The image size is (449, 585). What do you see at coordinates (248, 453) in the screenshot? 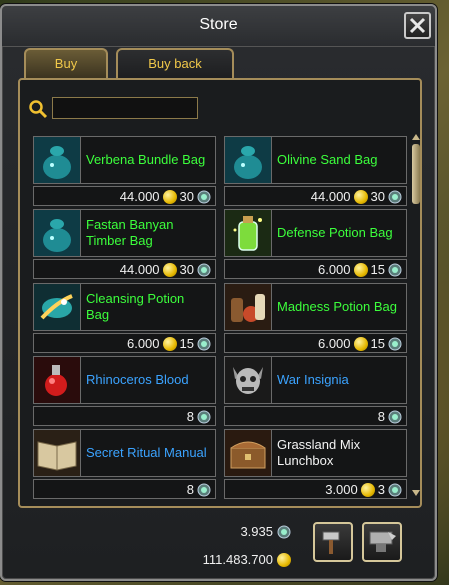
I see `lunchbox-icon` at bounding box center [248, 453].